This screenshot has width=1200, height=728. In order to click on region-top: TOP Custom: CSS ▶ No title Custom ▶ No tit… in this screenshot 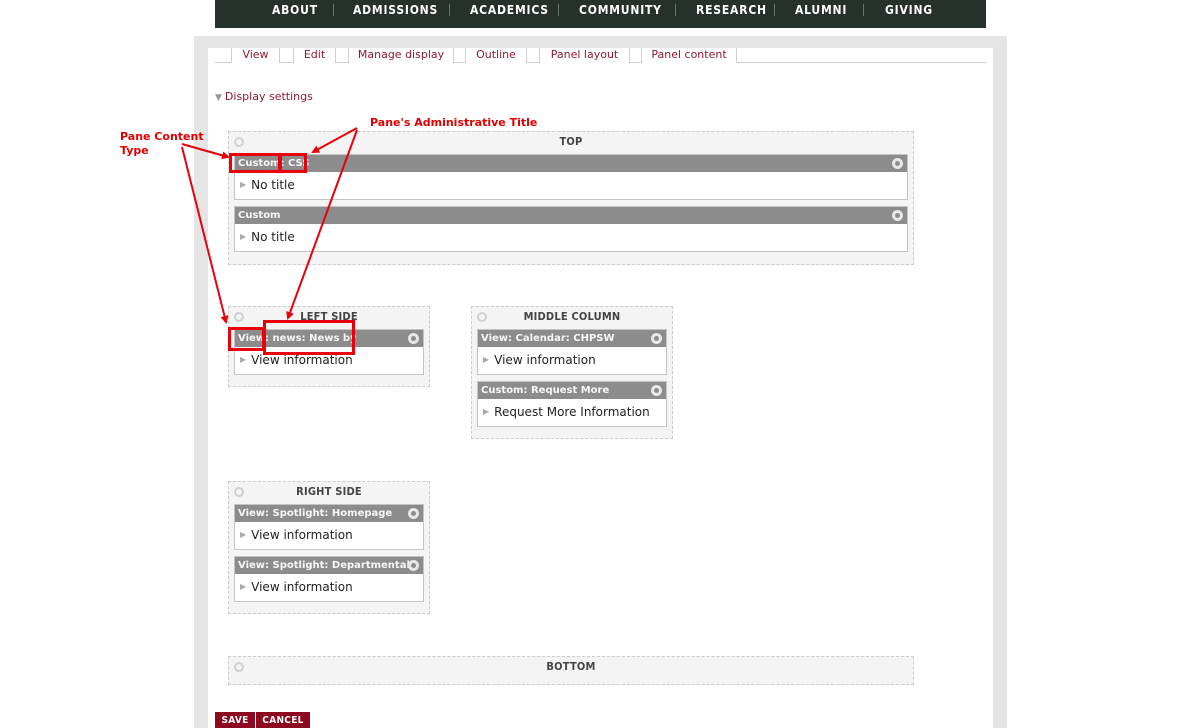, I will do `click(571, 198)`.